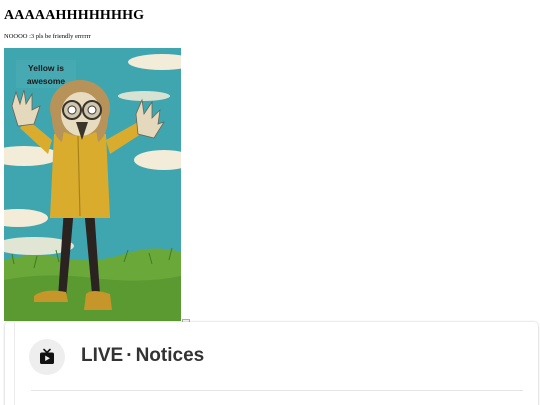 Image resolution: width=540 pixels, height=405 pixels. I want to click on artwork-caption: Yellow is awesome, so click(46, 74).